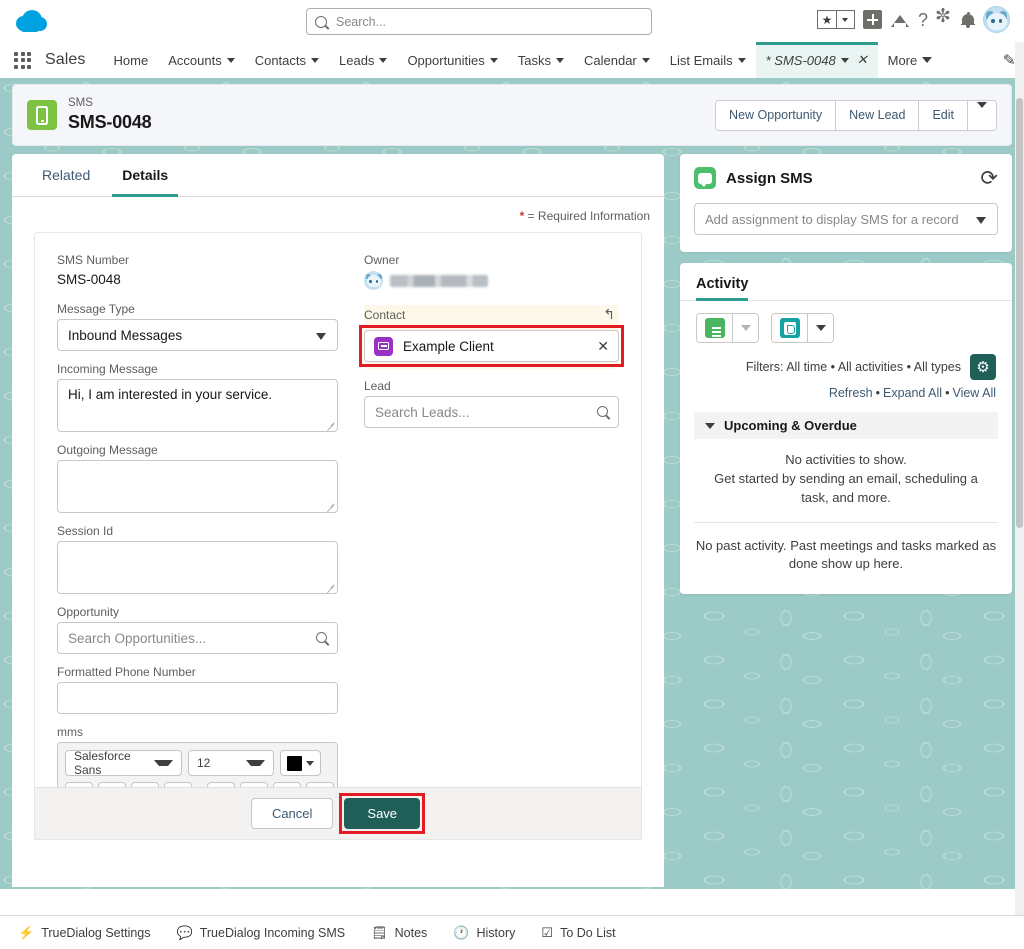  What do you see at coordinates (701, 60) in the screenshot?
I see `nav-label: List Emails` at bounding box center [701, 60].